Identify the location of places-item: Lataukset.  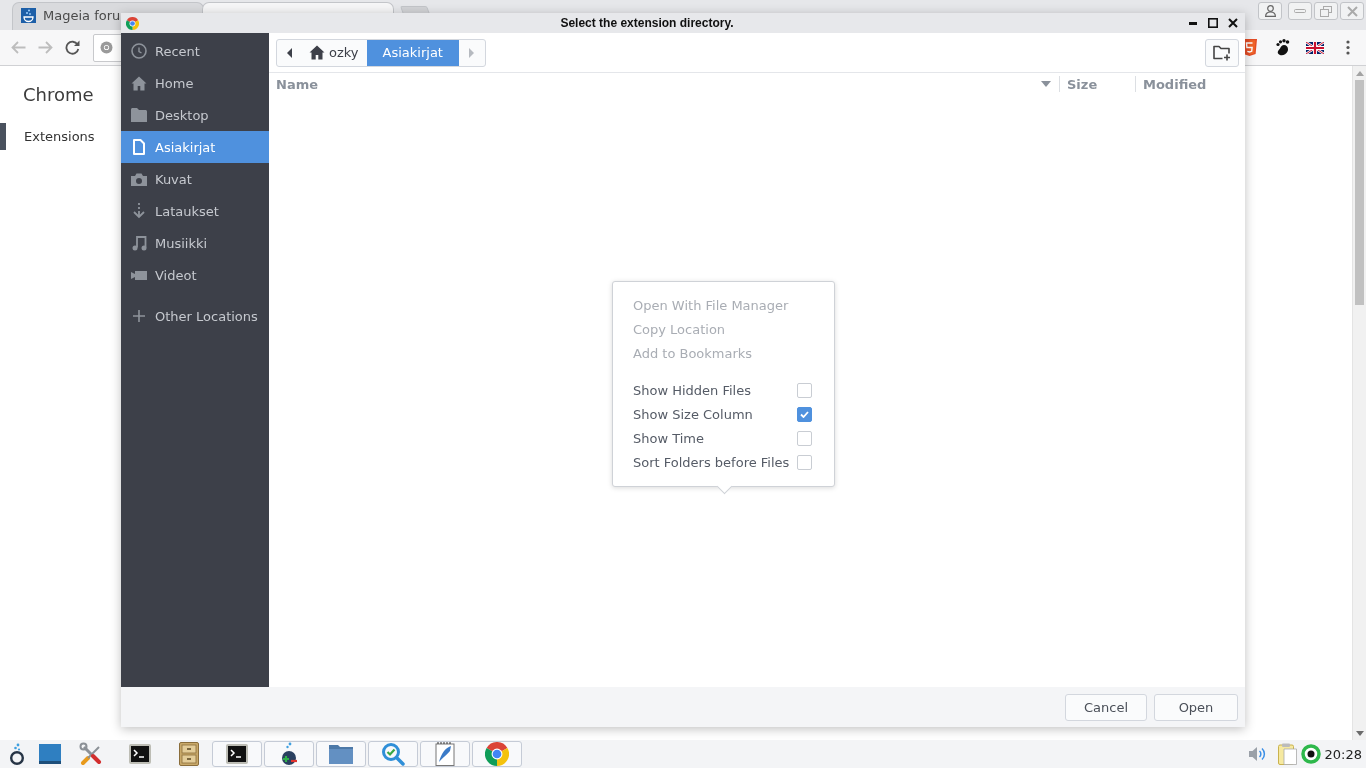
(195, 211).